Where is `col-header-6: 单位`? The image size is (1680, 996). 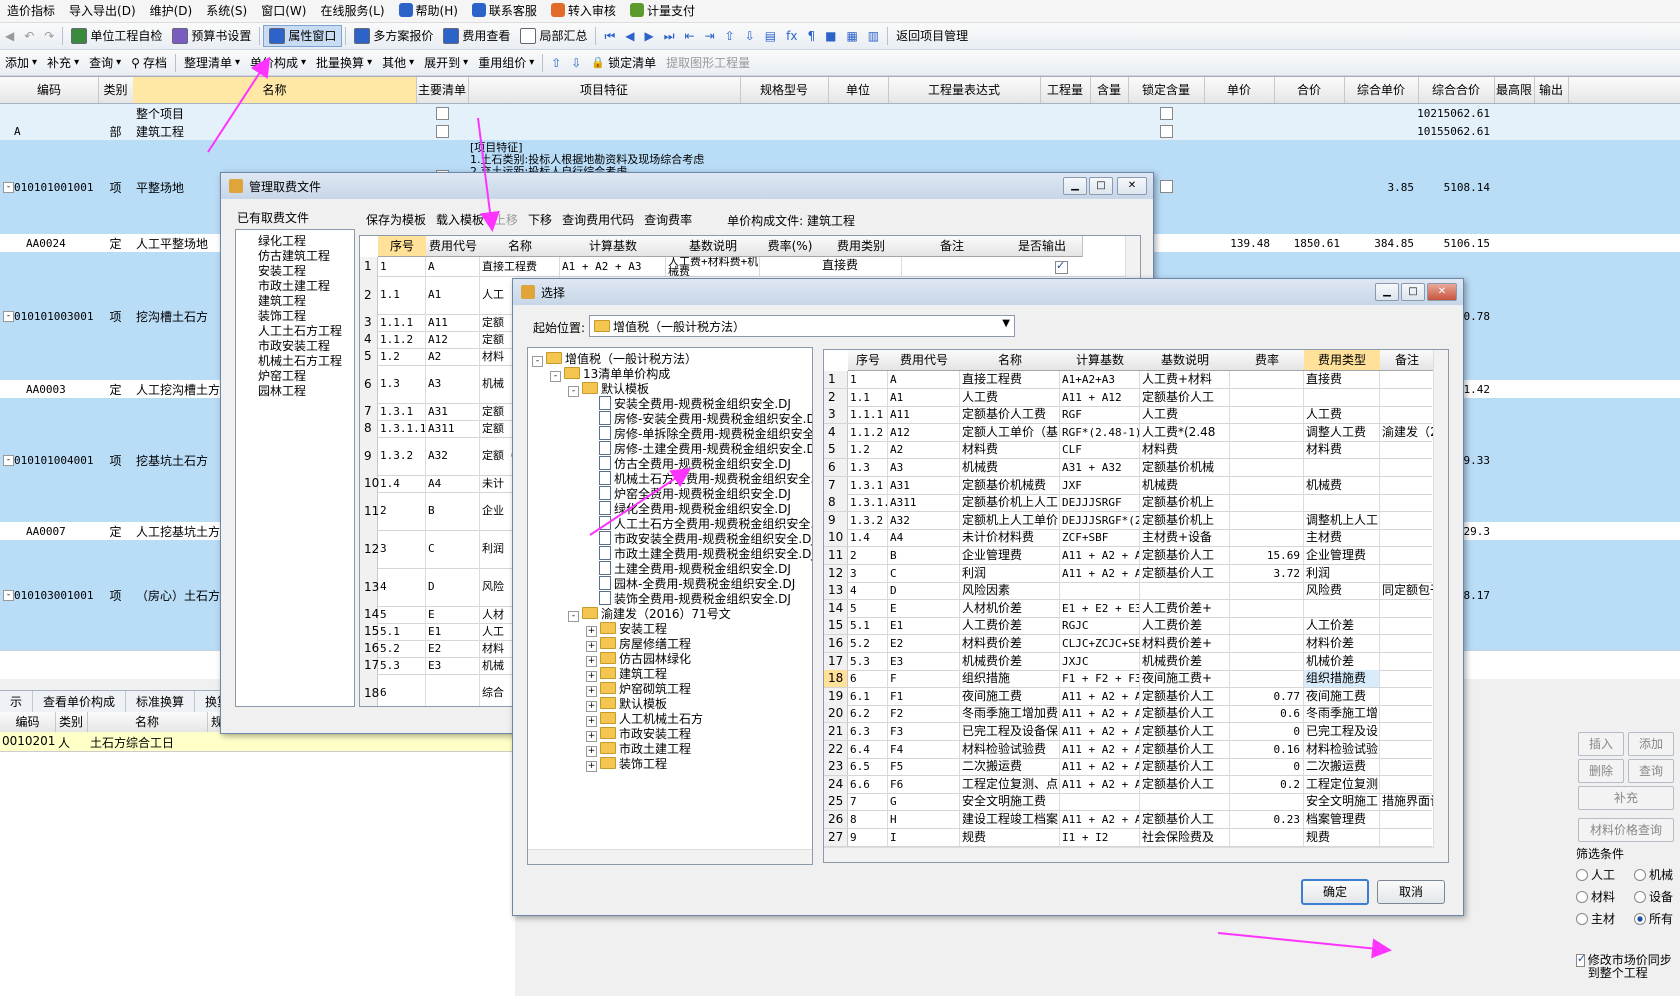
col-header-6: 单位 is located at coordinates (858, 90).